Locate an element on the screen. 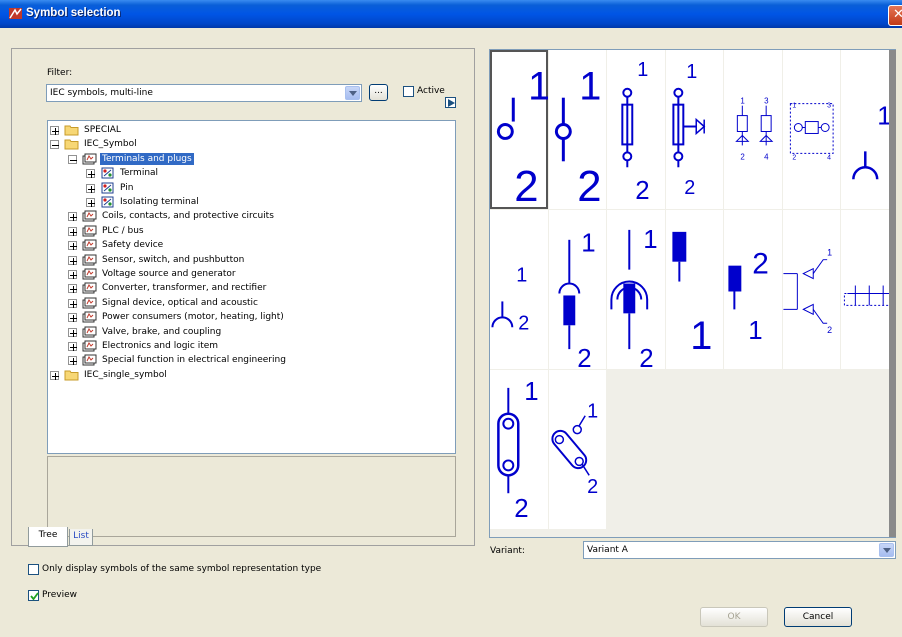 This screenshot has width=902, height=637. tree-item: Voltage source and generator is located at coordinates (250, 274).